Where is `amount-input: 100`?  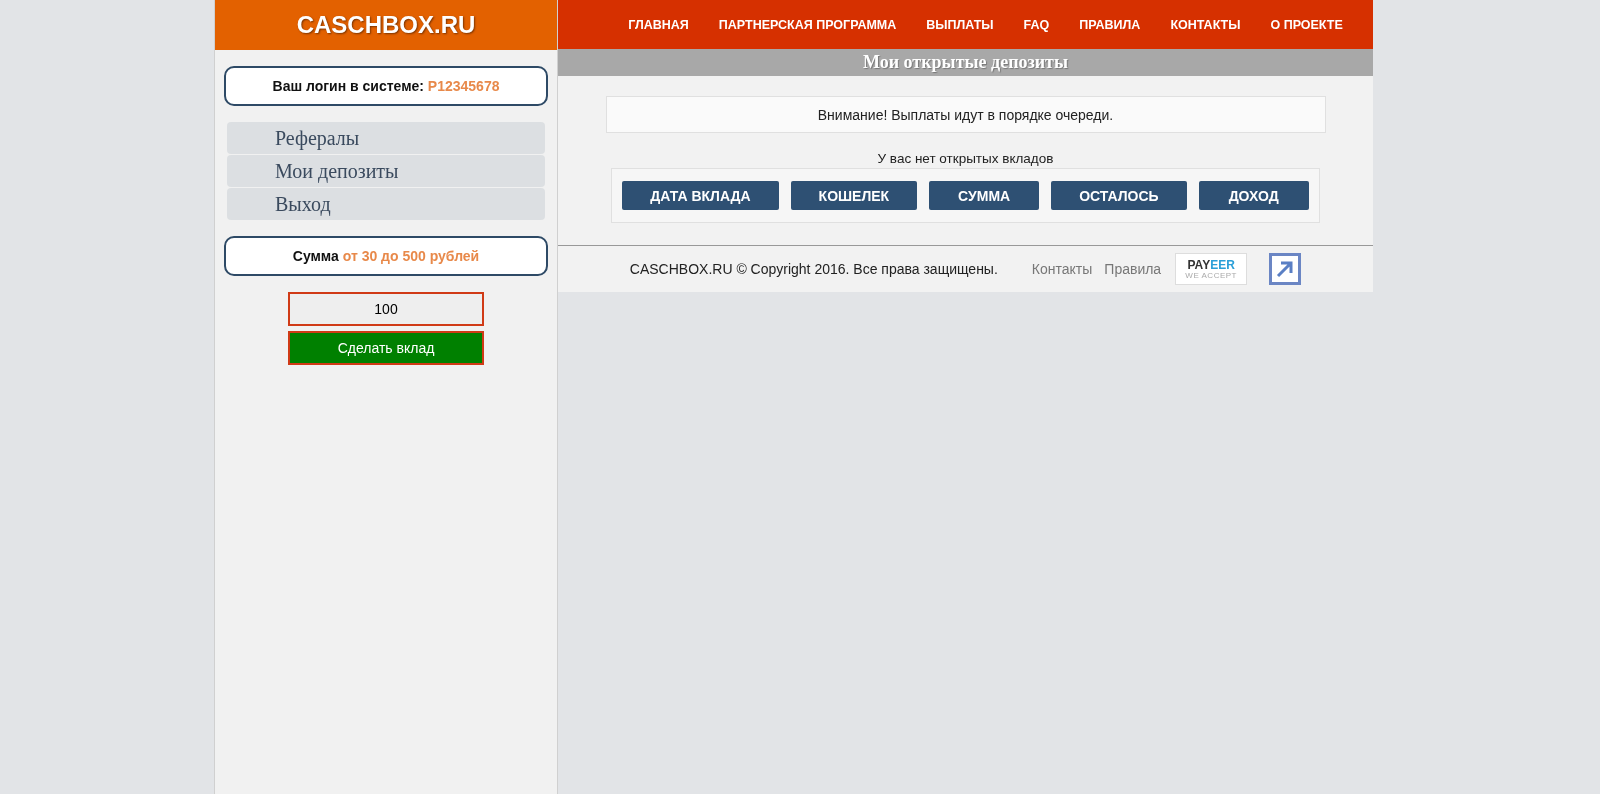
amount-input: 100 is located at coordinates (386, 309).